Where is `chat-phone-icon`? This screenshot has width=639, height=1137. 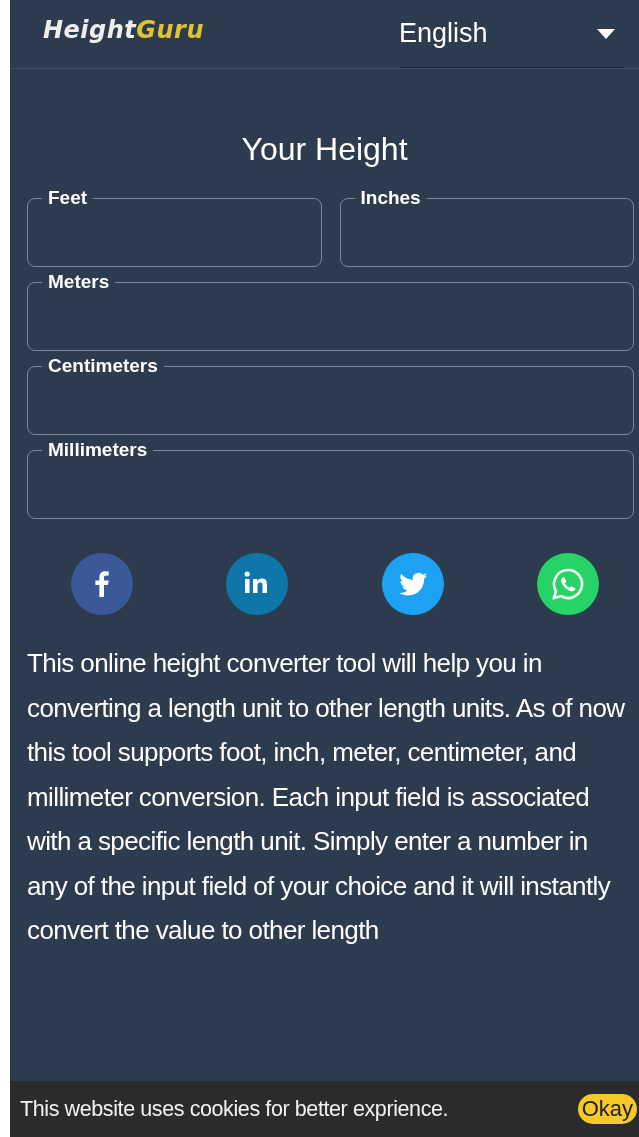 chat-phone-icon is located at coordinates (568, 584).